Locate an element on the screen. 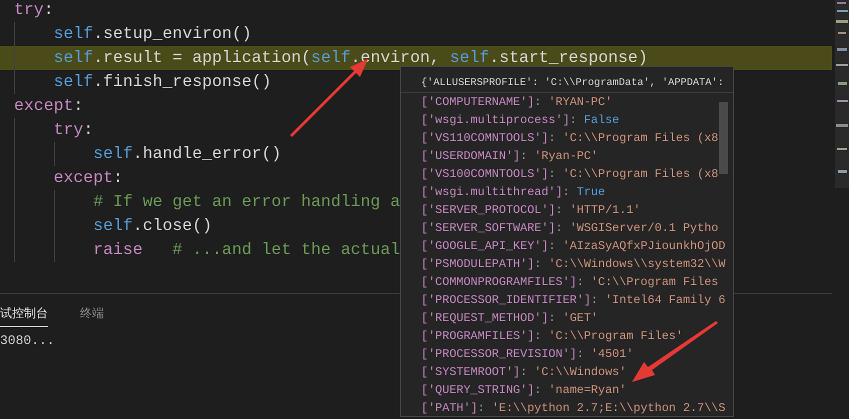  variable-entry: ['VS100COMNTOOLS']: 'C:\\Program Files (x8 is located at coordinates (569, 174).